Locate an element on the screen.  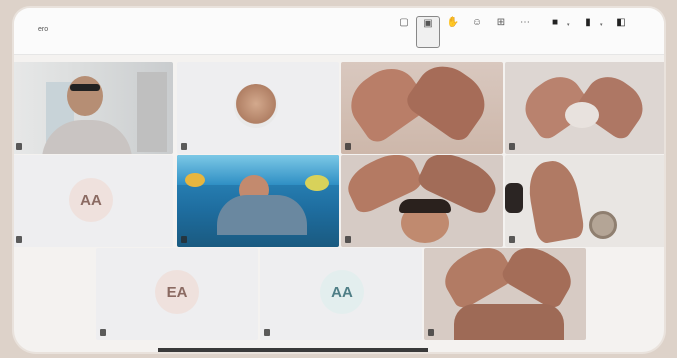
background-object is located at coordinates (603, 225).